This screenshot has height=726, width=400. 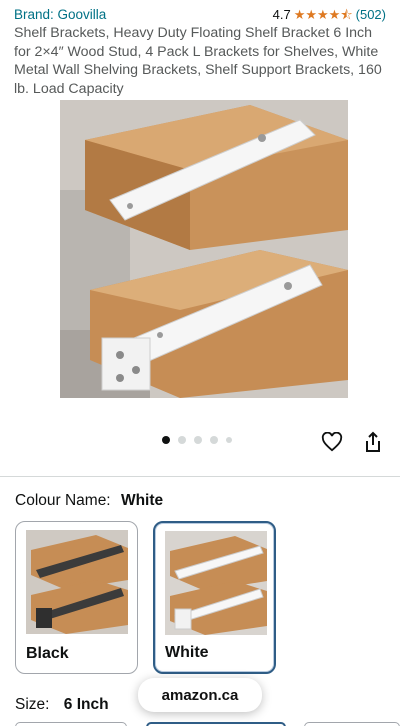 I want to click on brand-link: Brand: Goovilla, so click(x=60, y=14).